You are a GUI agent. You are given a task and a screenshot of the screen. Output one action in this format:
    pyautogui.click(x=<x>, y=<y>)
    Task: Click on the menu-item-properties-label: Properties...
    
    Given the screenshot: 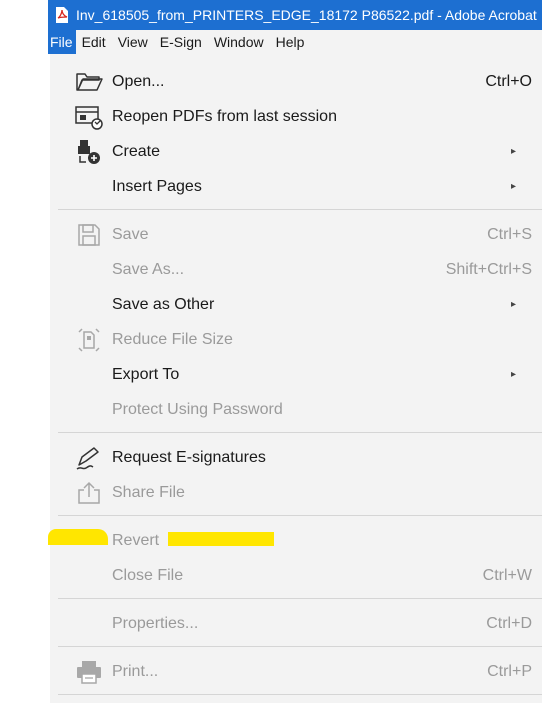 What is the action you would take?
    pyautogui.click(x=155, y=623)
    